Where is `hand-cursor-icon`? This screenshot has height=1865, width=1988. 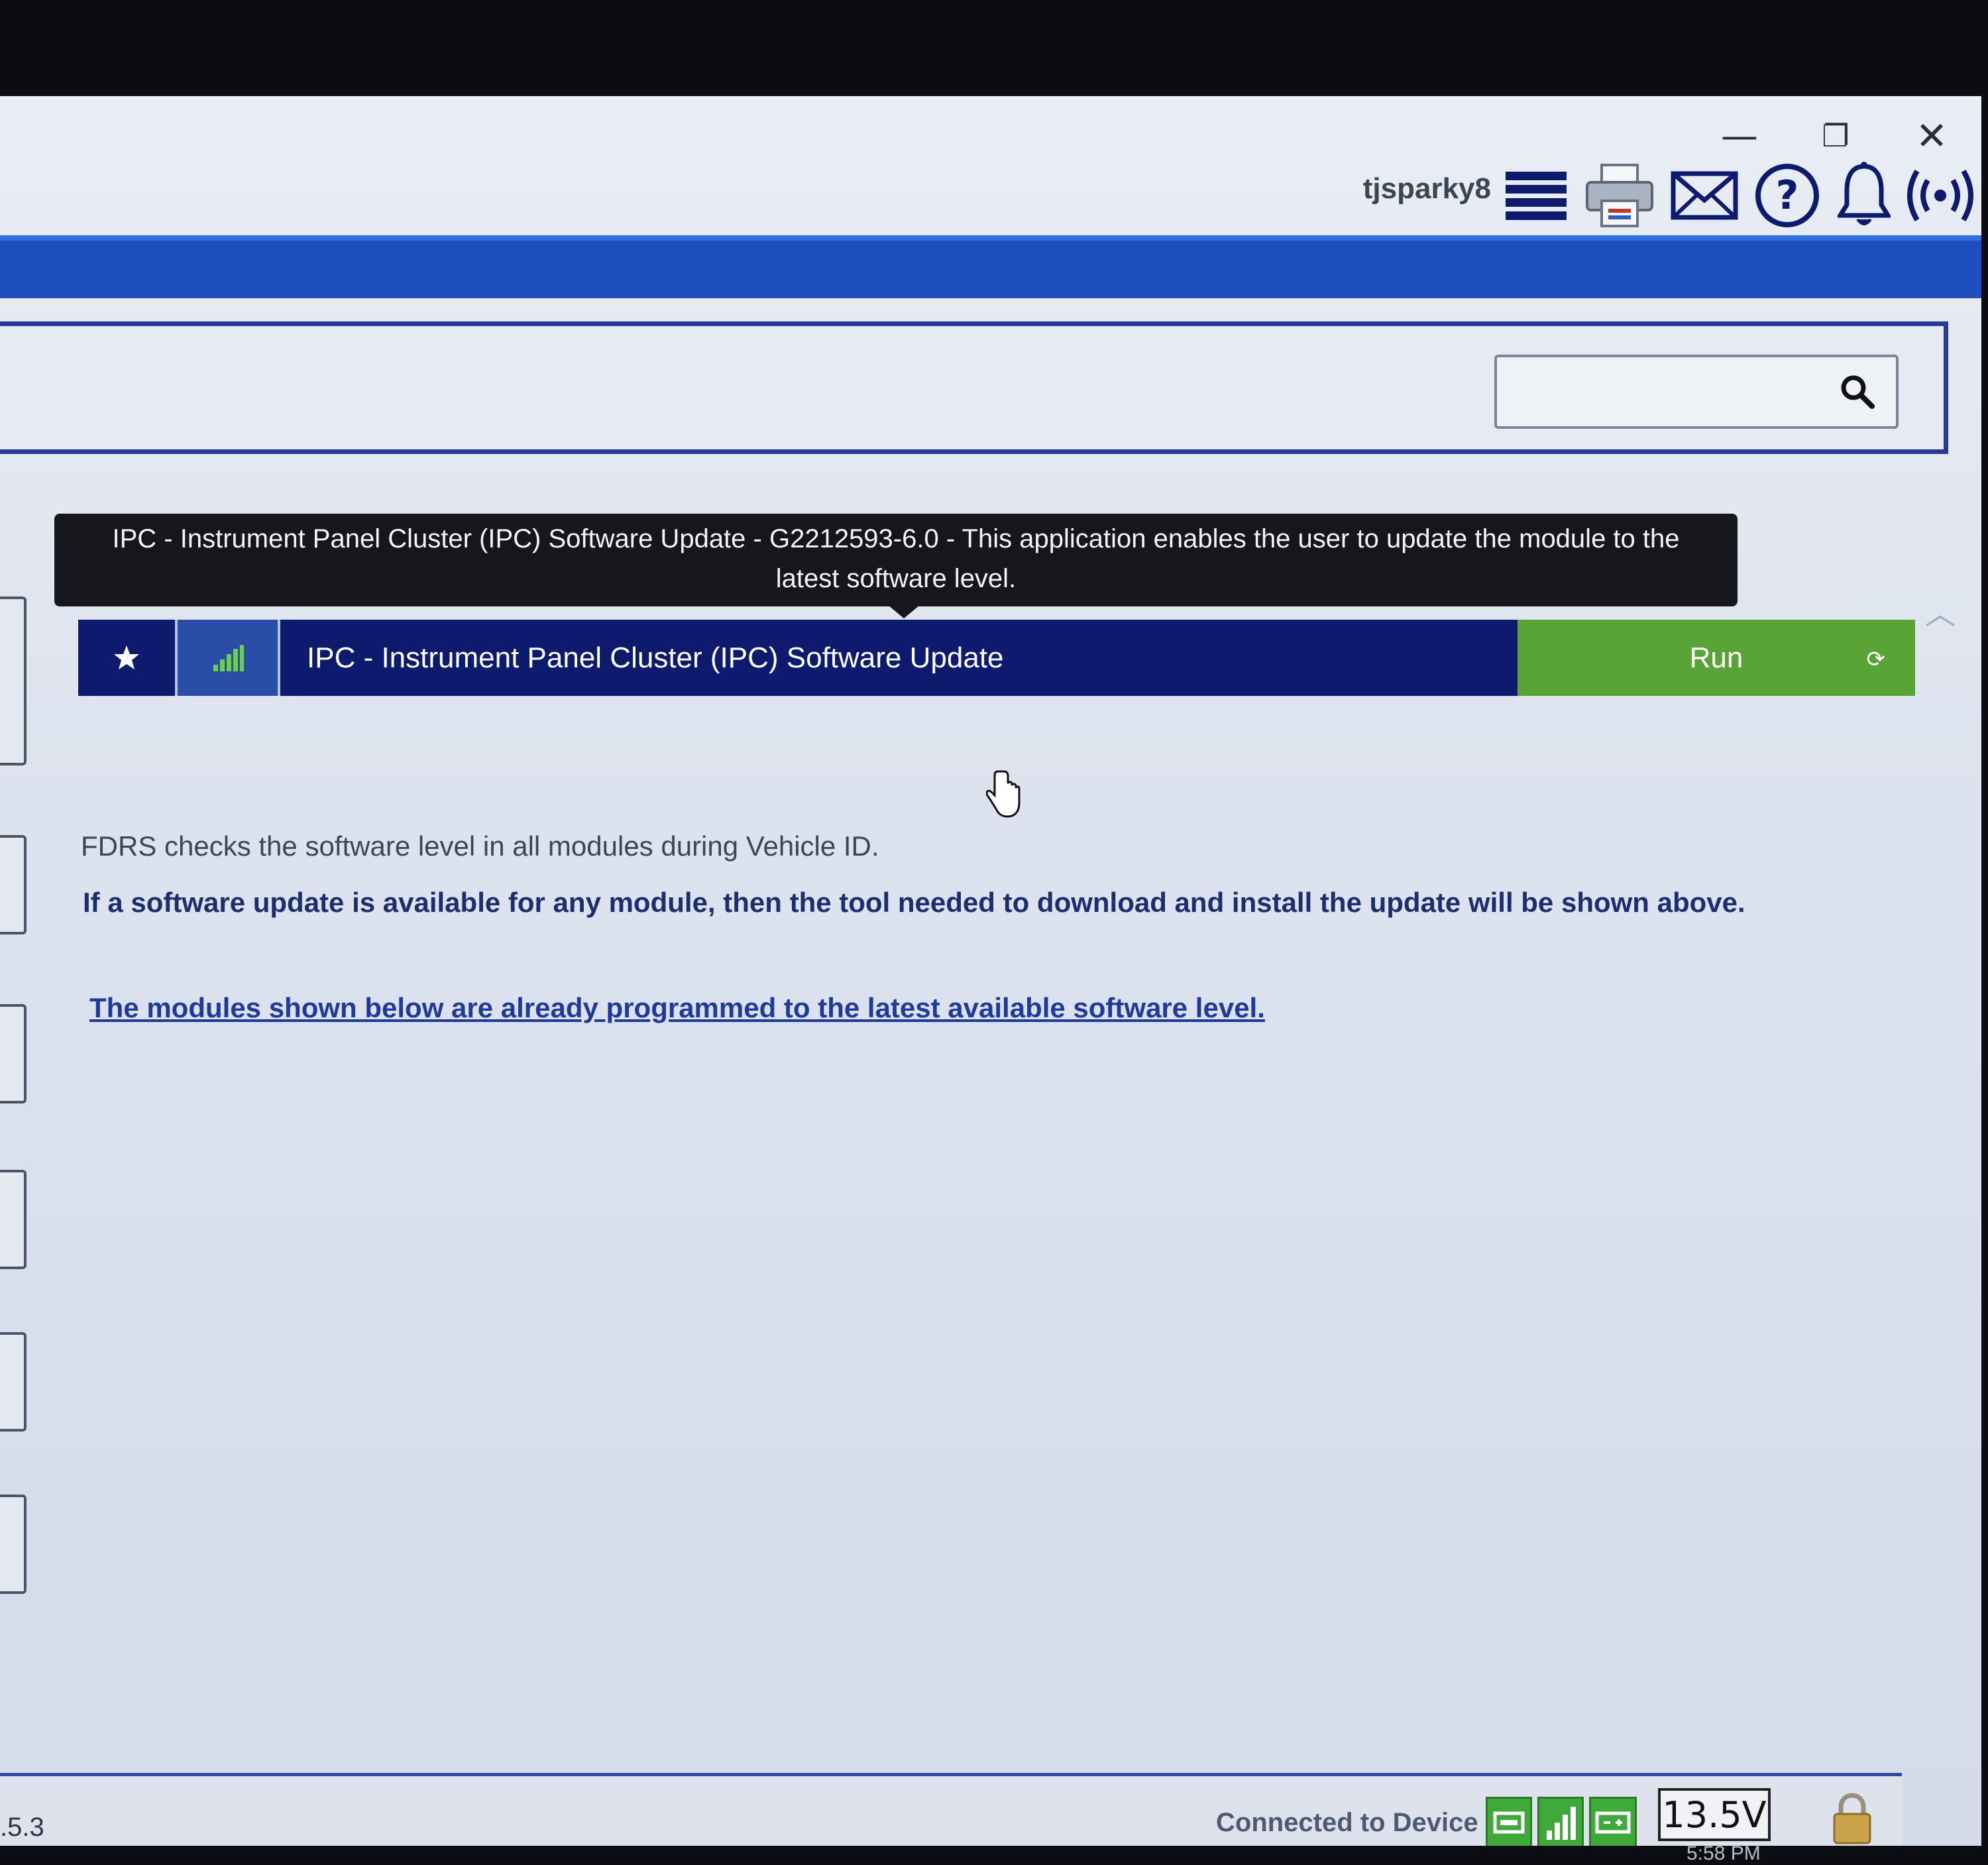
hand-cursor-icon is located at coordinates (1004, 795).